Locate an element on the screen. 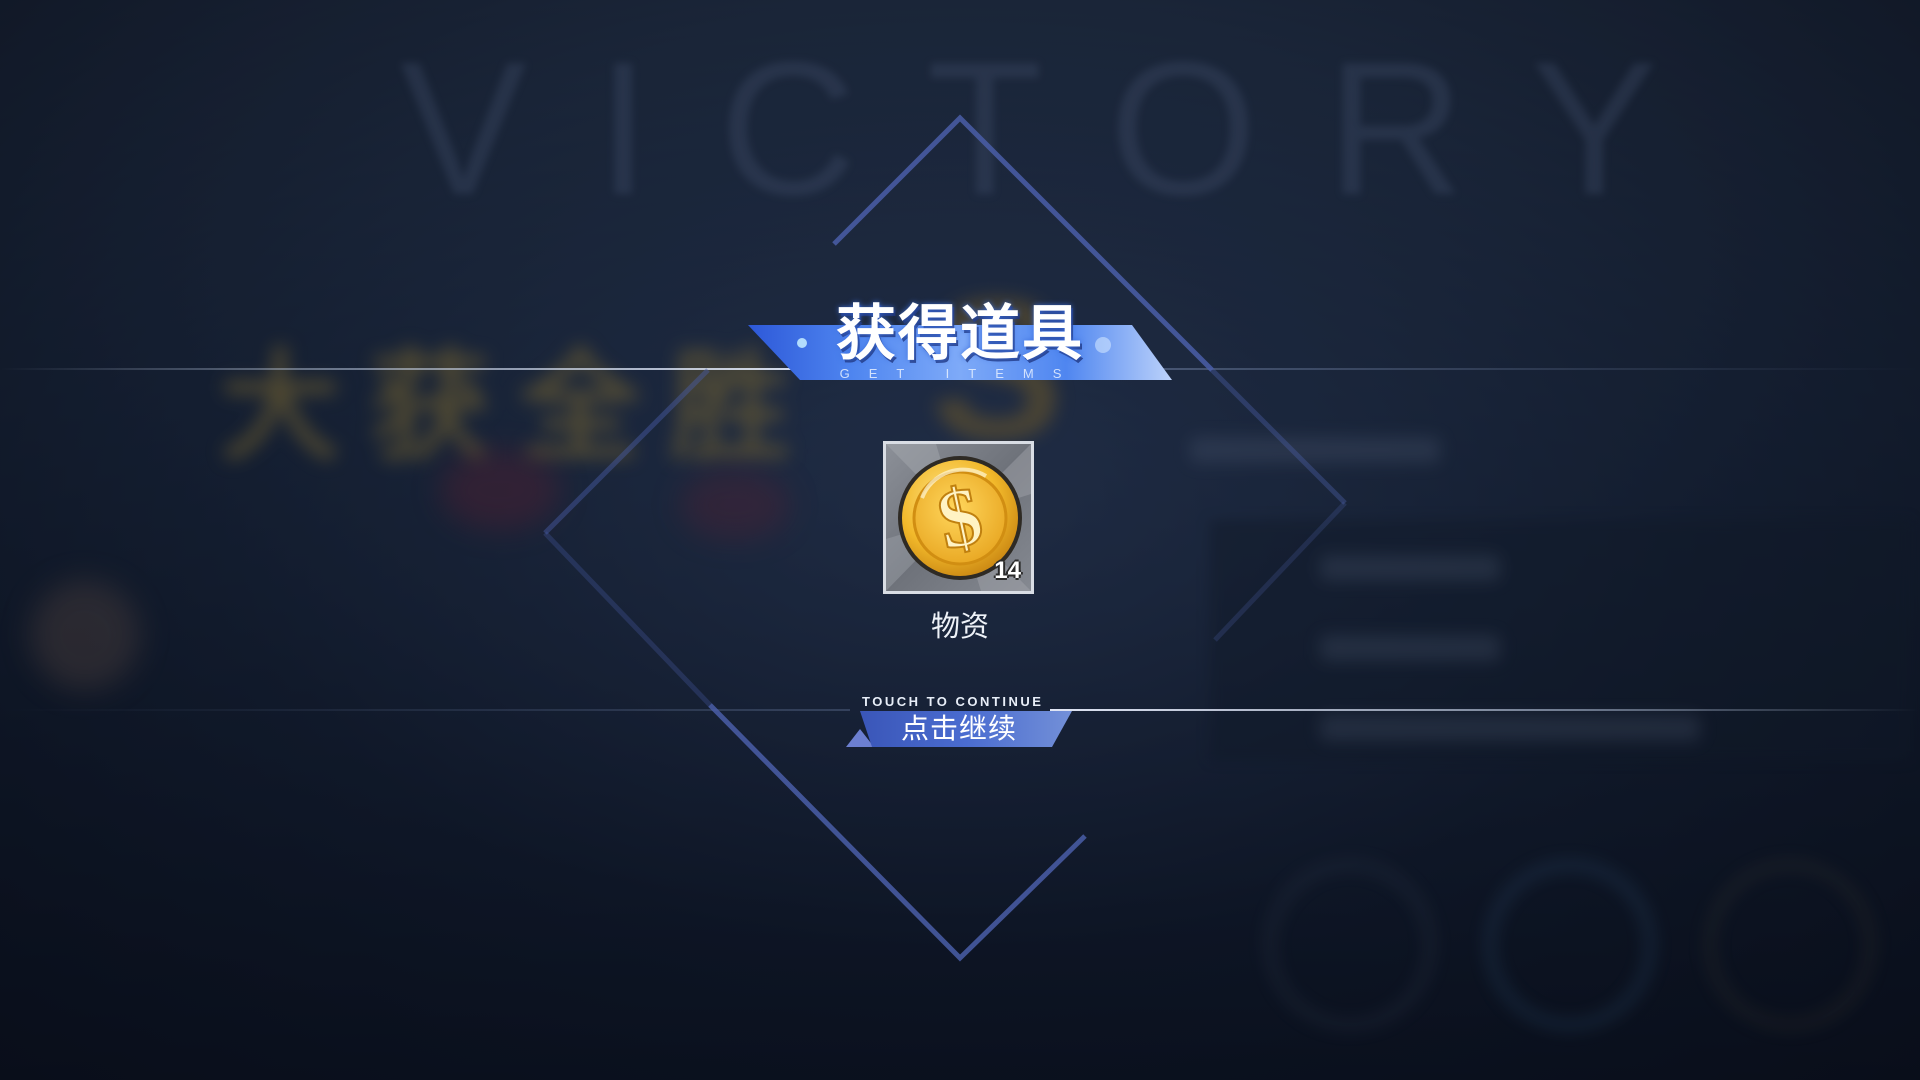 The height and width of the screenshot is (1080, 1920). continue-label: 点击继续 is located at coordinates (958, 728).